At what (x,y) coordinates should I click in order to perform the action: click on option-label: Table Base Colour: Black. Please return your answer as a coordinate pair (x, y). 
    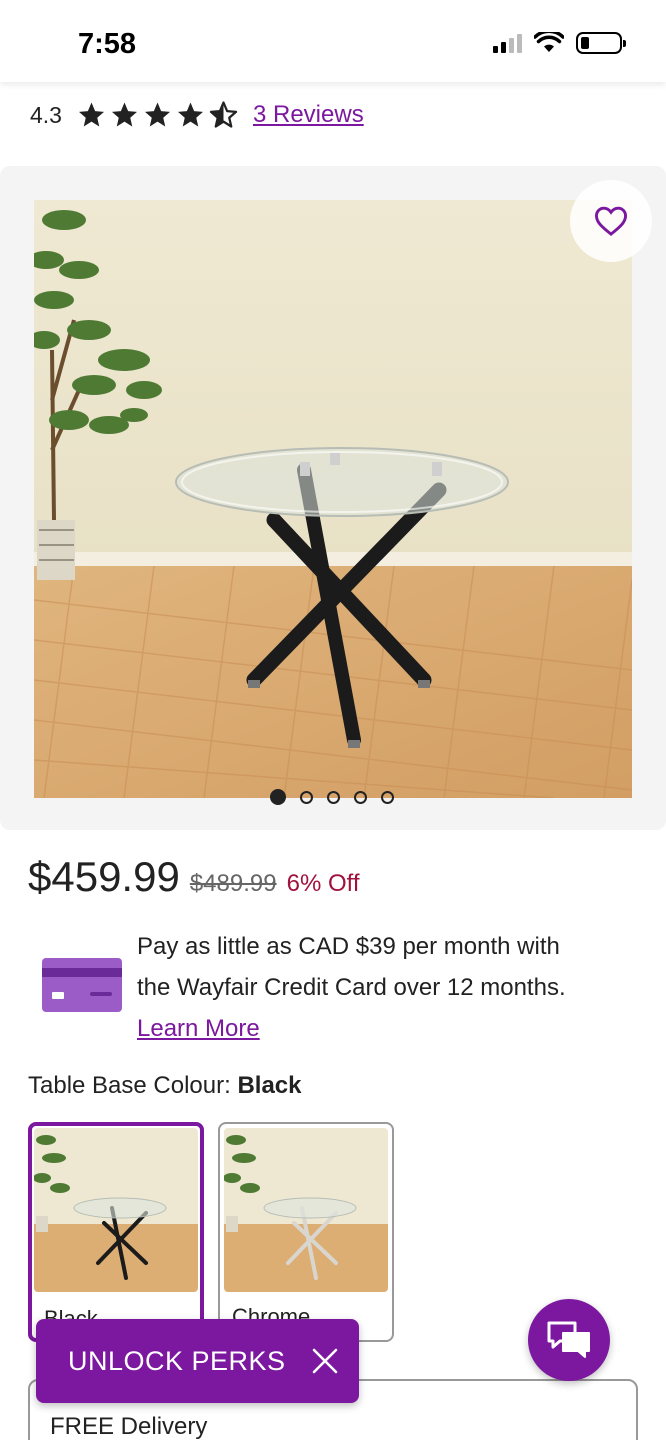
    Looking at the image, I should click on (165, 1086).